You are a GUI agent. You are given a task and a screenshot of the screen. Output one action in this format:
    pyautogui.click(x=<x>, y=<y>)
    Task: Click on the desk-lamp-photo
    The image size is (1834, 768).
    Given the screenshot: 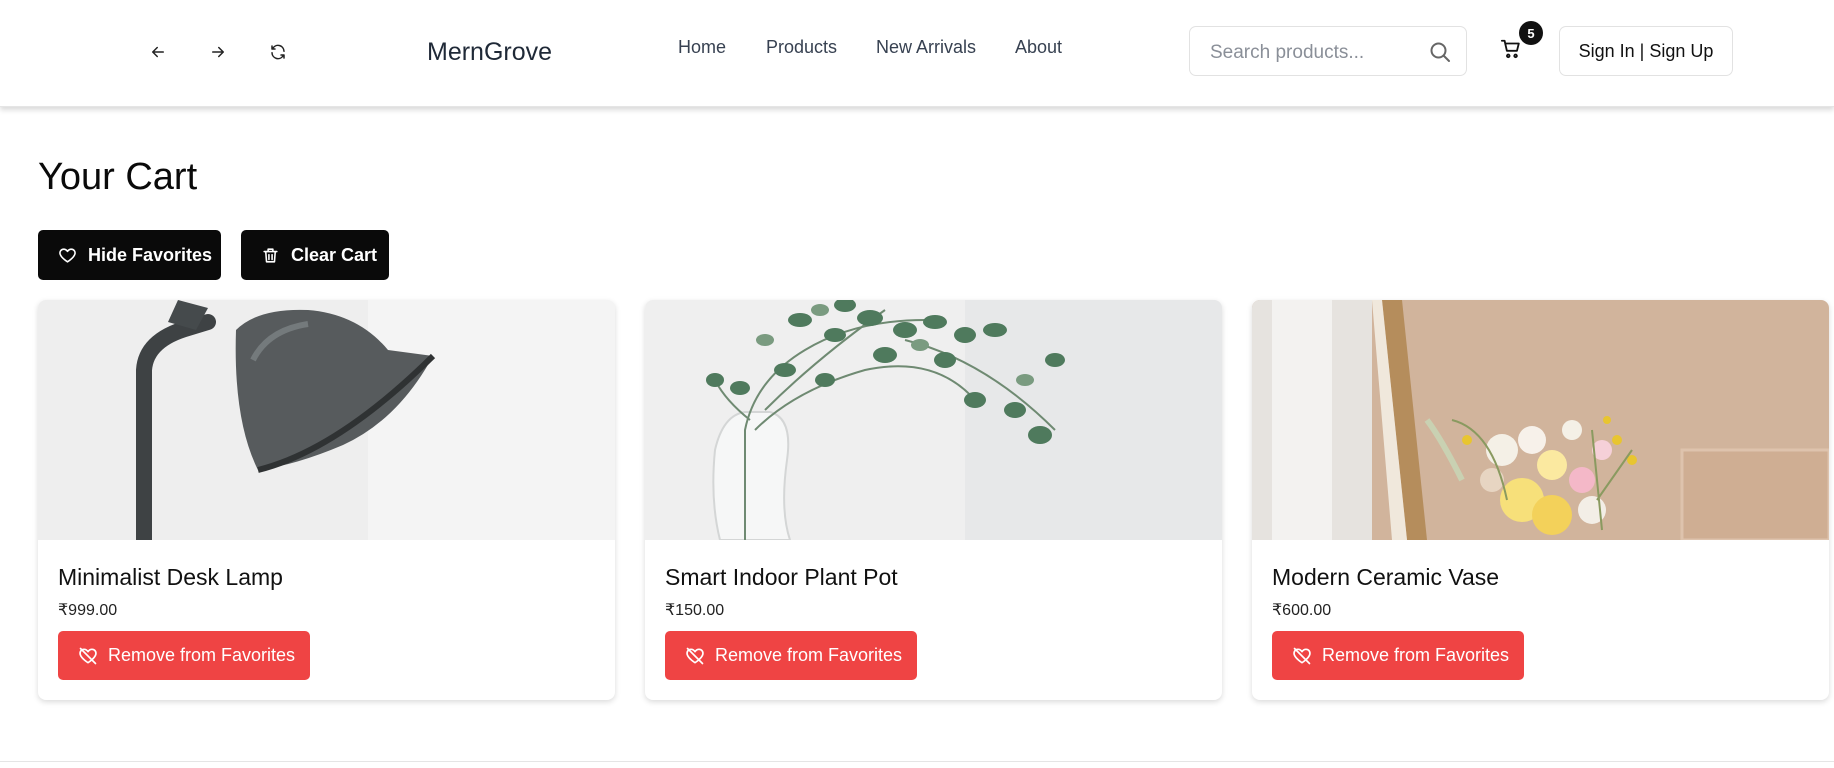 What is the action you would take?
    pyautogui.click(x=326, y=420)
    